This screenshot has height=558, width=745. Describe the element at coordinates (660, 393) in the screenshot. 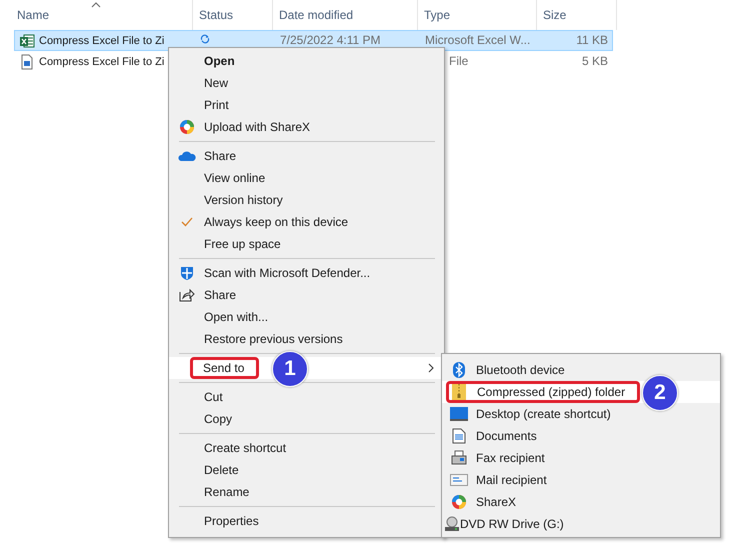

I see `callout-badge: 2` at that location.